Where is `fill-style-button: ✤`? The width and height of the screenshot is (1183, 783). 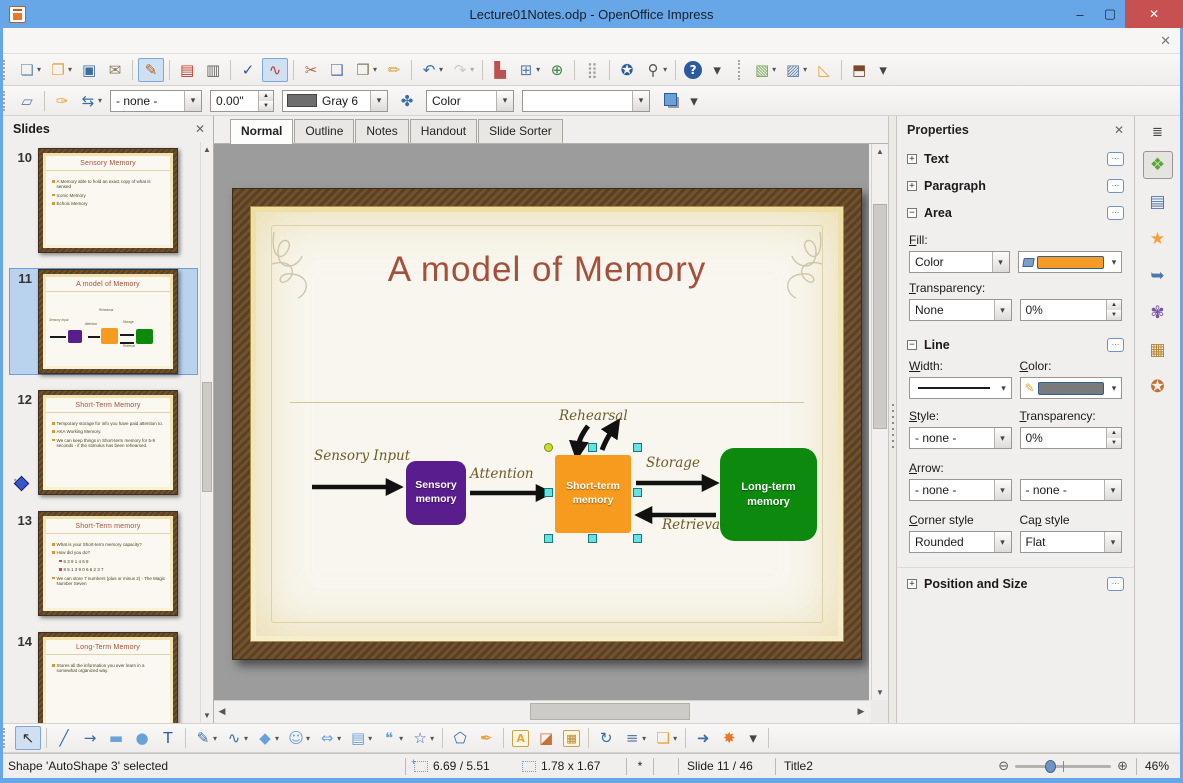
fill-style-button: ✤ is located at coordinates (407, 101).